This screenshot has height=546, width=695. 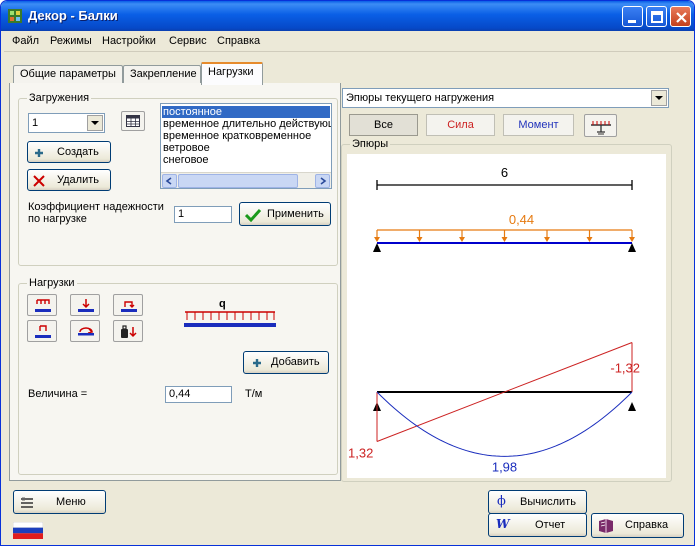 I want to click on beam-scheme-button, so click(x=600, y=125).